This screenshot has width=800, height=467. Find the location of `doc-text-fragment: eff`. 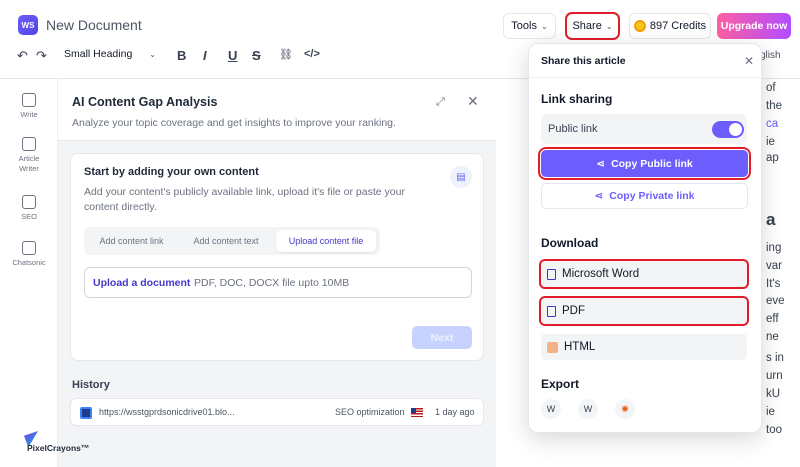

doc-text-fragment: eff is located at coordinates (772, 319).